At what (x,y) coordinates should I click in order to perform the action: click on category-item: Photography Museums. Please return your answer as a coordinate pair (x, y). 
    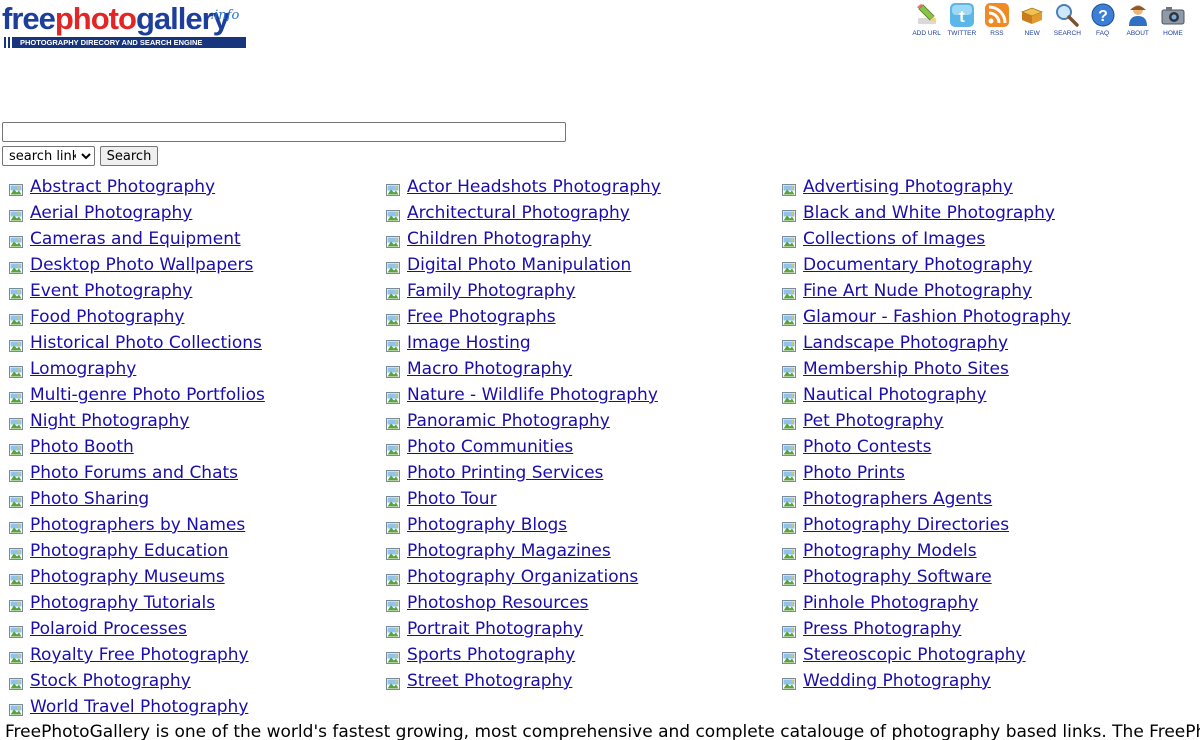
    Looking at the image, I should click on (137, 577).